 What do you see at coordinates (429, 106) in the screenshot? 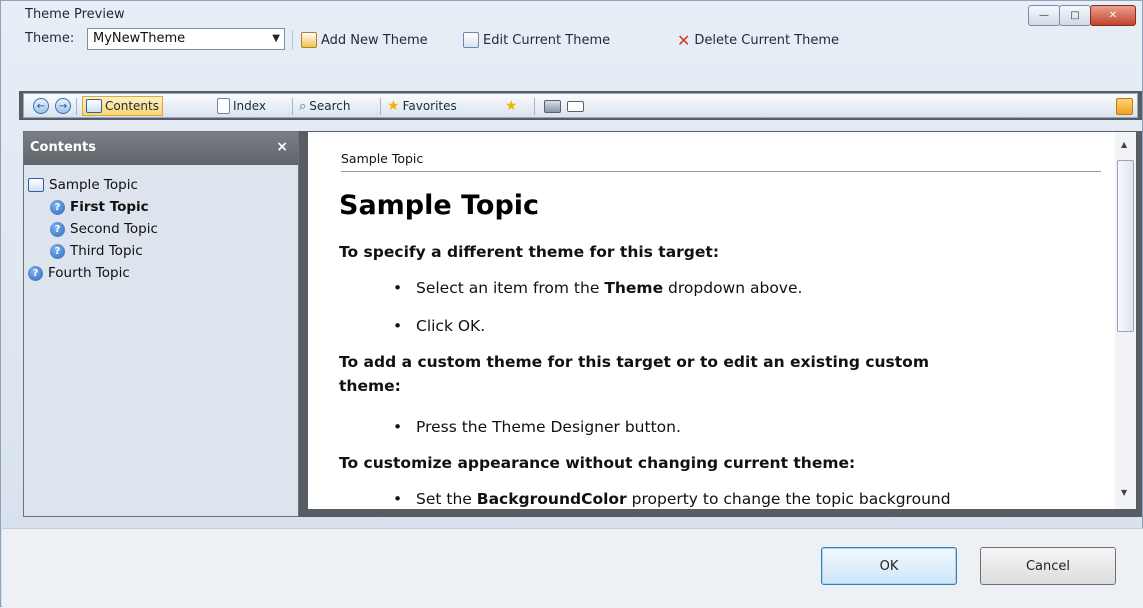
I see `favorites-tab-label: Favorites` at bounding box center [429, 106].